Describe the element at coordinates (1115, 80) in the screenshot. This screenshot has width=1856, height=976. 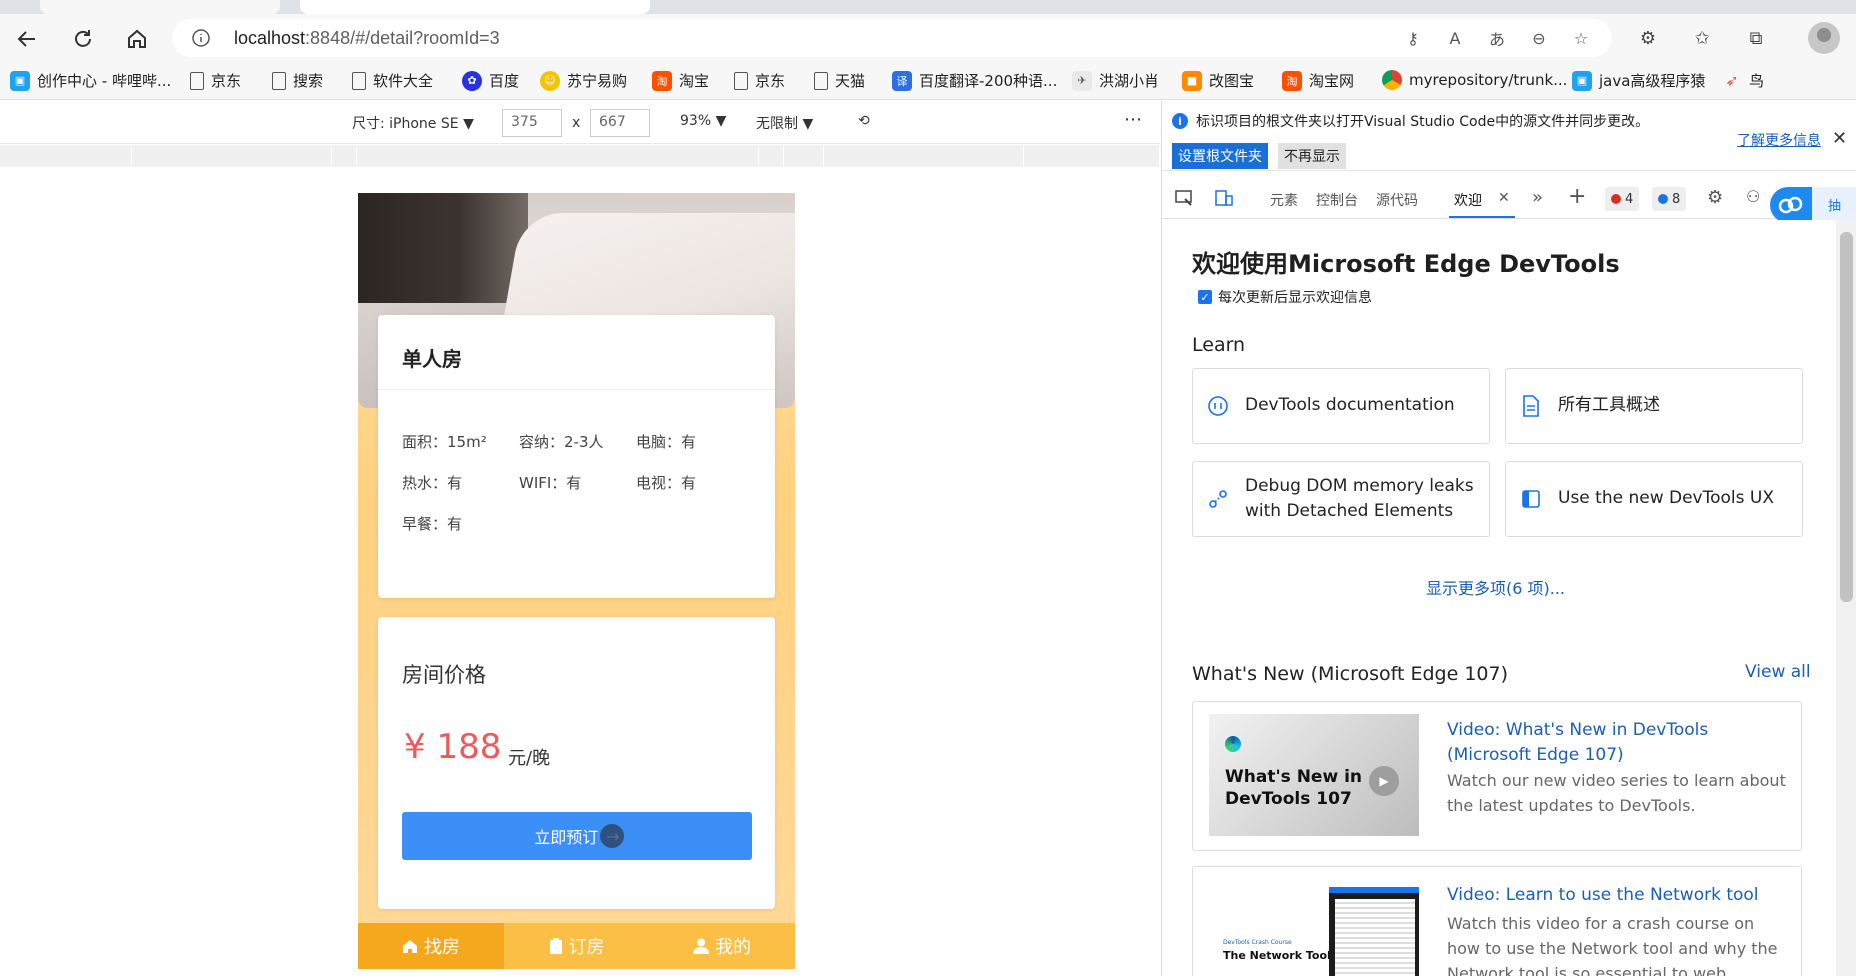
I see `favorite-item: ✈ 洪湖小肖` at that location.